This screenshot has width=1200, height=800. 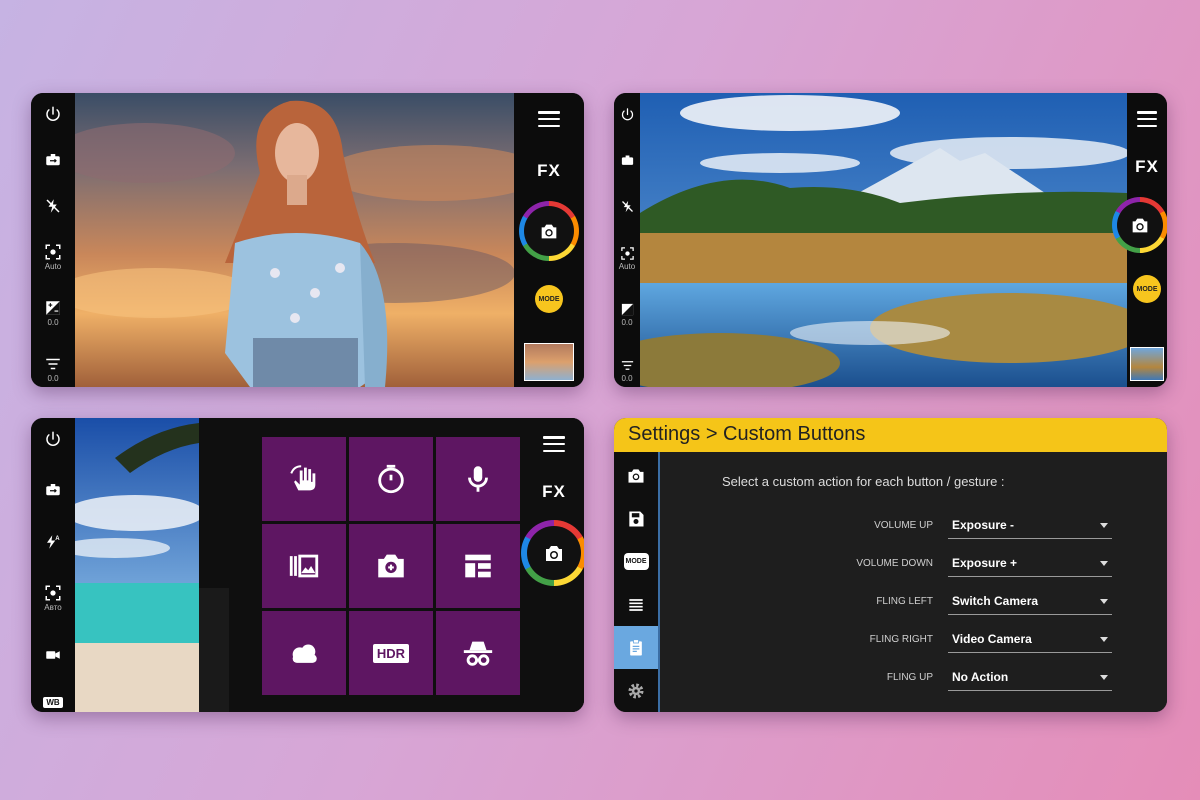 What do you see at coordinates (636, 647) in the screenshot?
I see `sidebar-item-custom-buttons` at bounding box center [636, 647].